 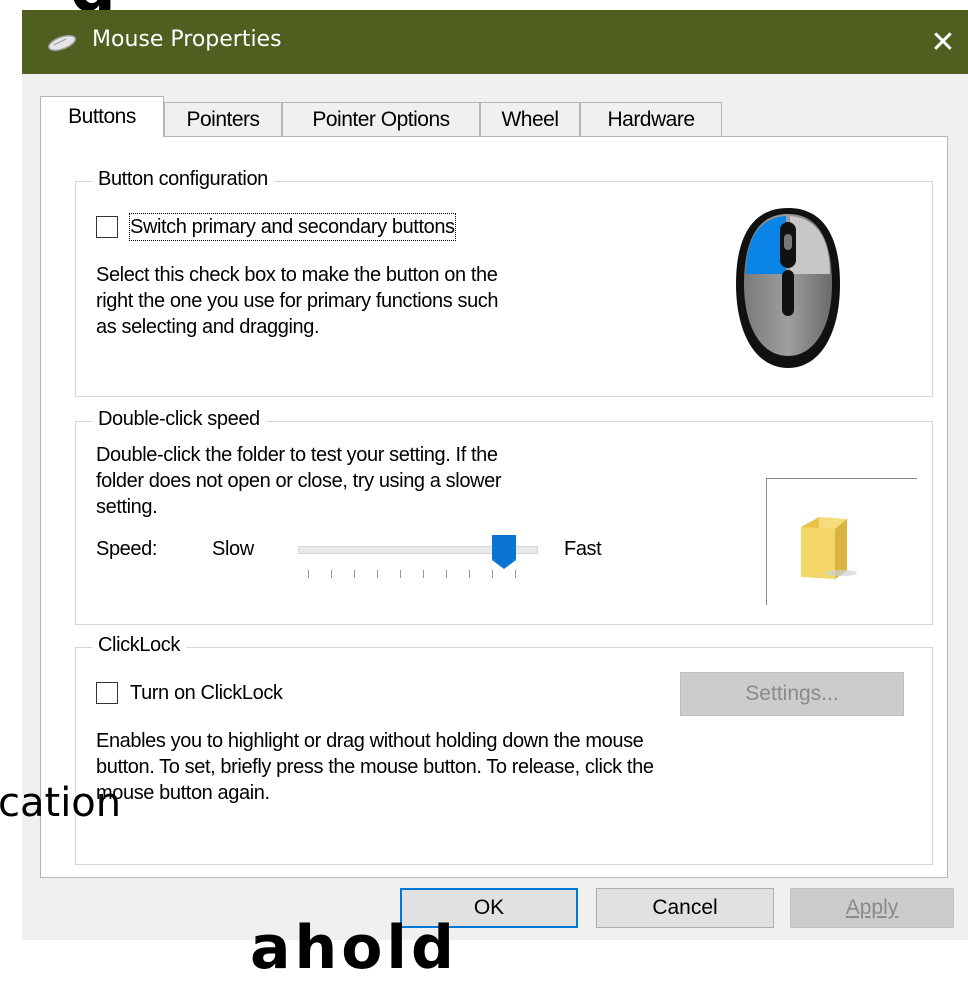 What do you see at coordinates (418, 559) in the screenshot?
I see `speed-slider` at bounding box center [418, 559].